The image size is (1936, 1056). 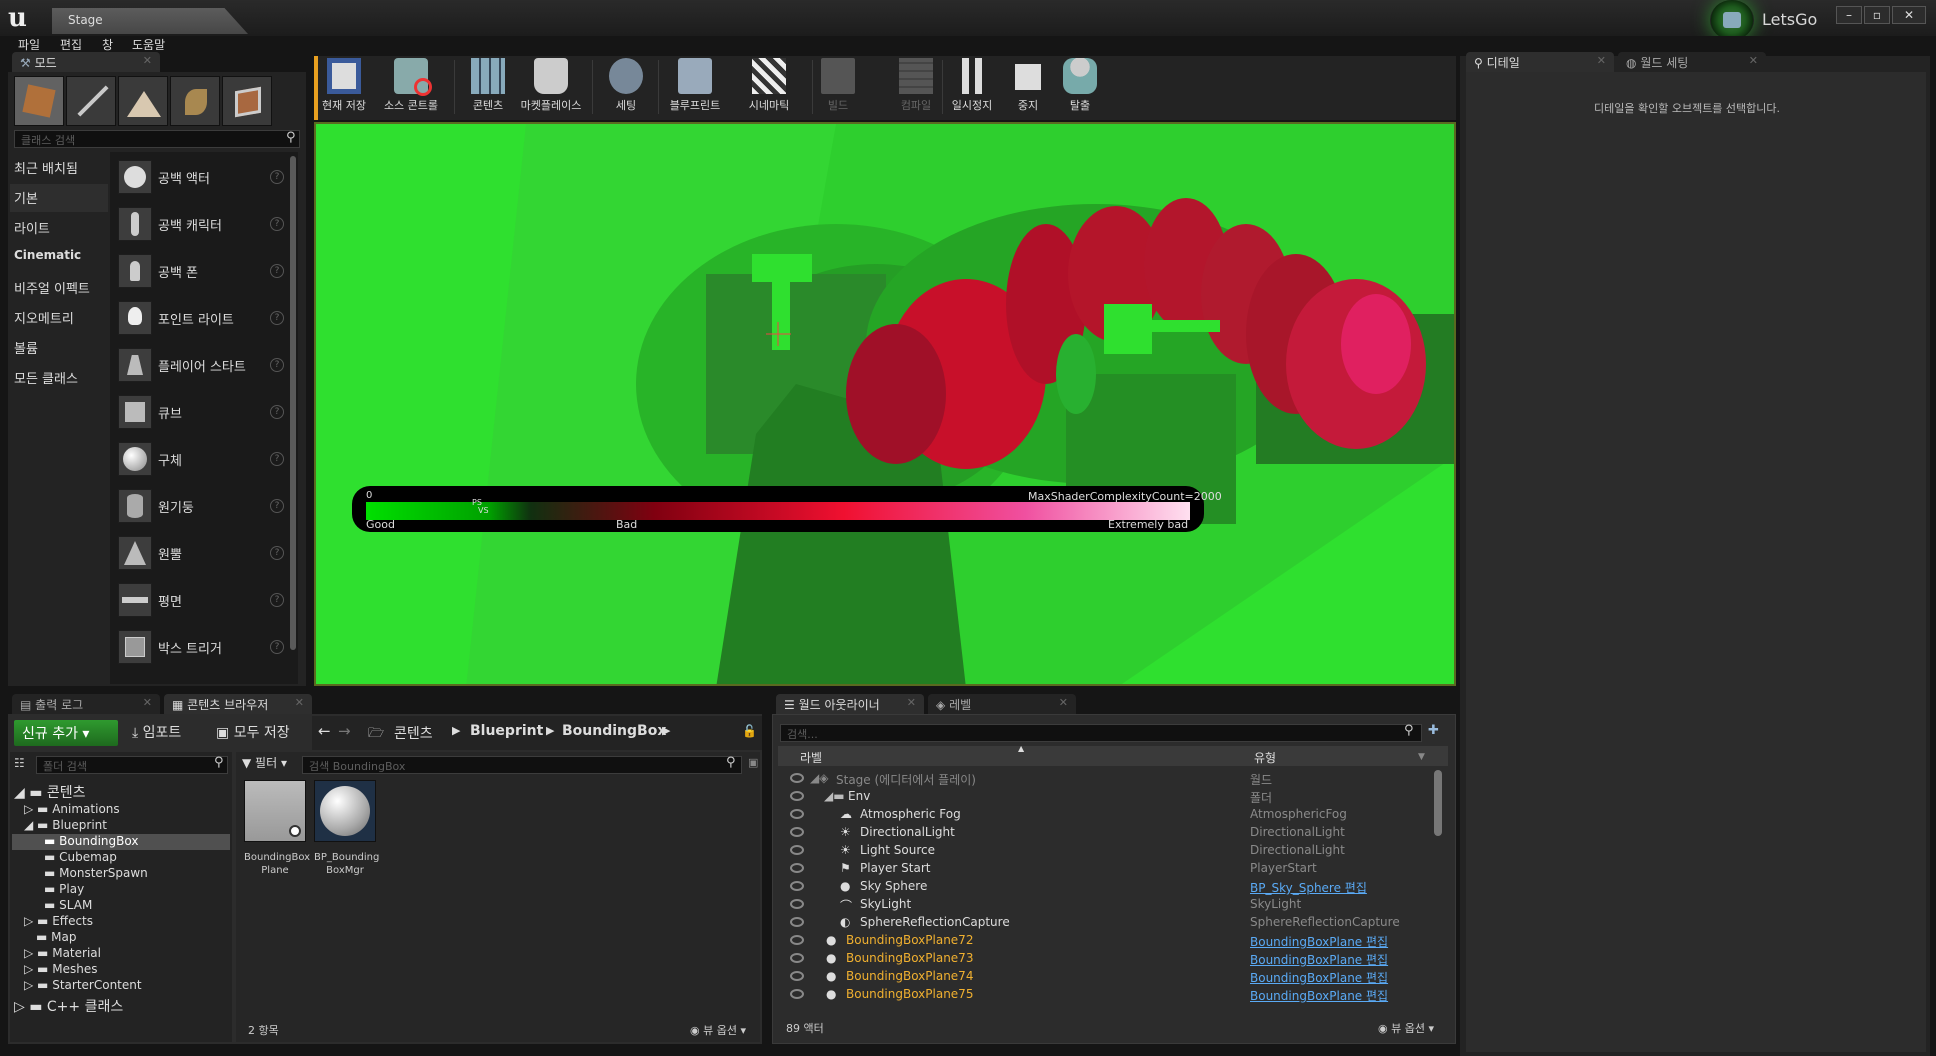 I want to click on landscape-mode-button, so click(x=143, y=101).